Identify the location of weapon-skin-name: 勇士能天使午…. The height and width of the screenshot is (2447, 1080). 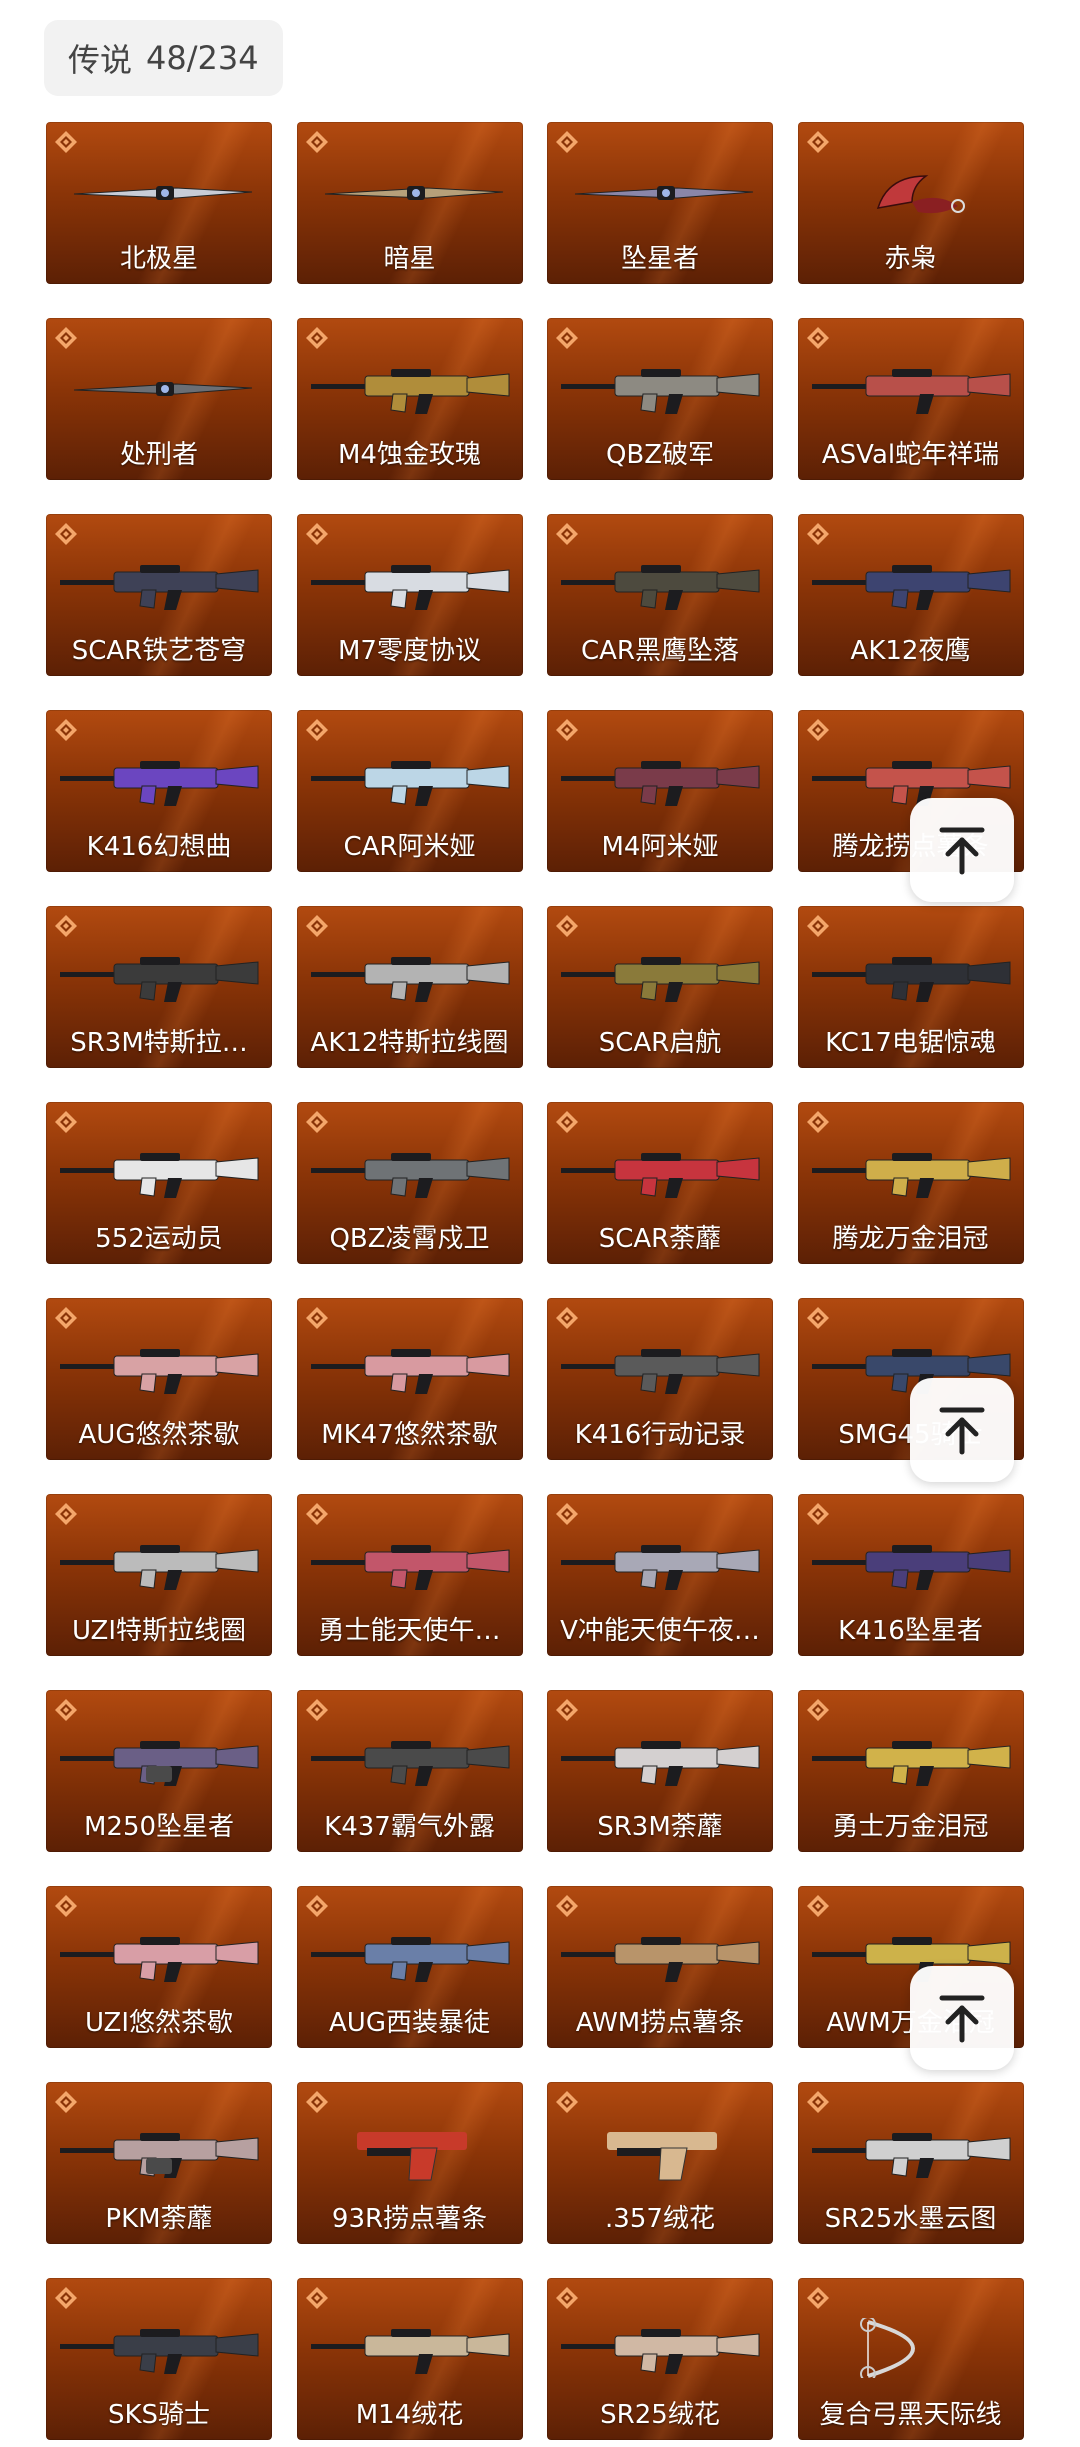
(409, 1631).